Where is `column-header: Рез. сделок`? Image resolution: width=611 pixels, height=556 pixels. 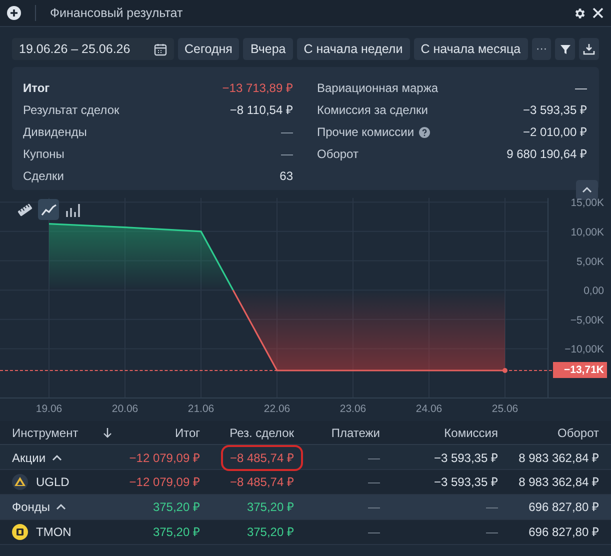
column-header: Рез. сделок is located at coordinates (247, 433).